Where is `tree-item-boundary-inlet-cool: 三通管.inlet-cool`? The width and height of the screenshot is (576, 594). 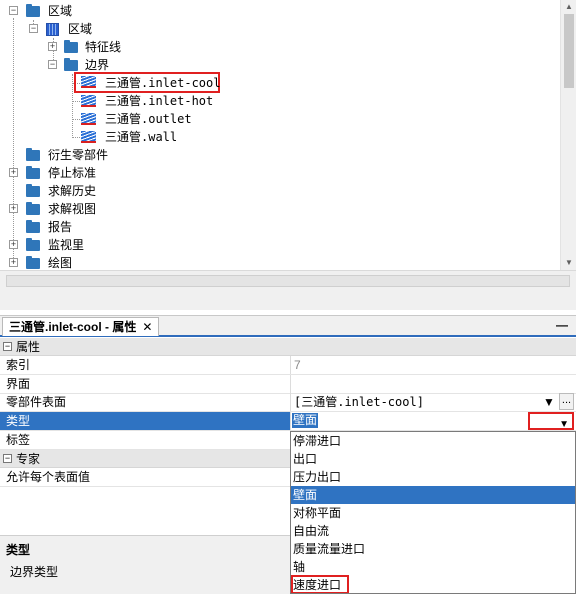
tree-item-boundary-inlet-cool: 三通管.inlet-cool is located at coordinates (147, 82).